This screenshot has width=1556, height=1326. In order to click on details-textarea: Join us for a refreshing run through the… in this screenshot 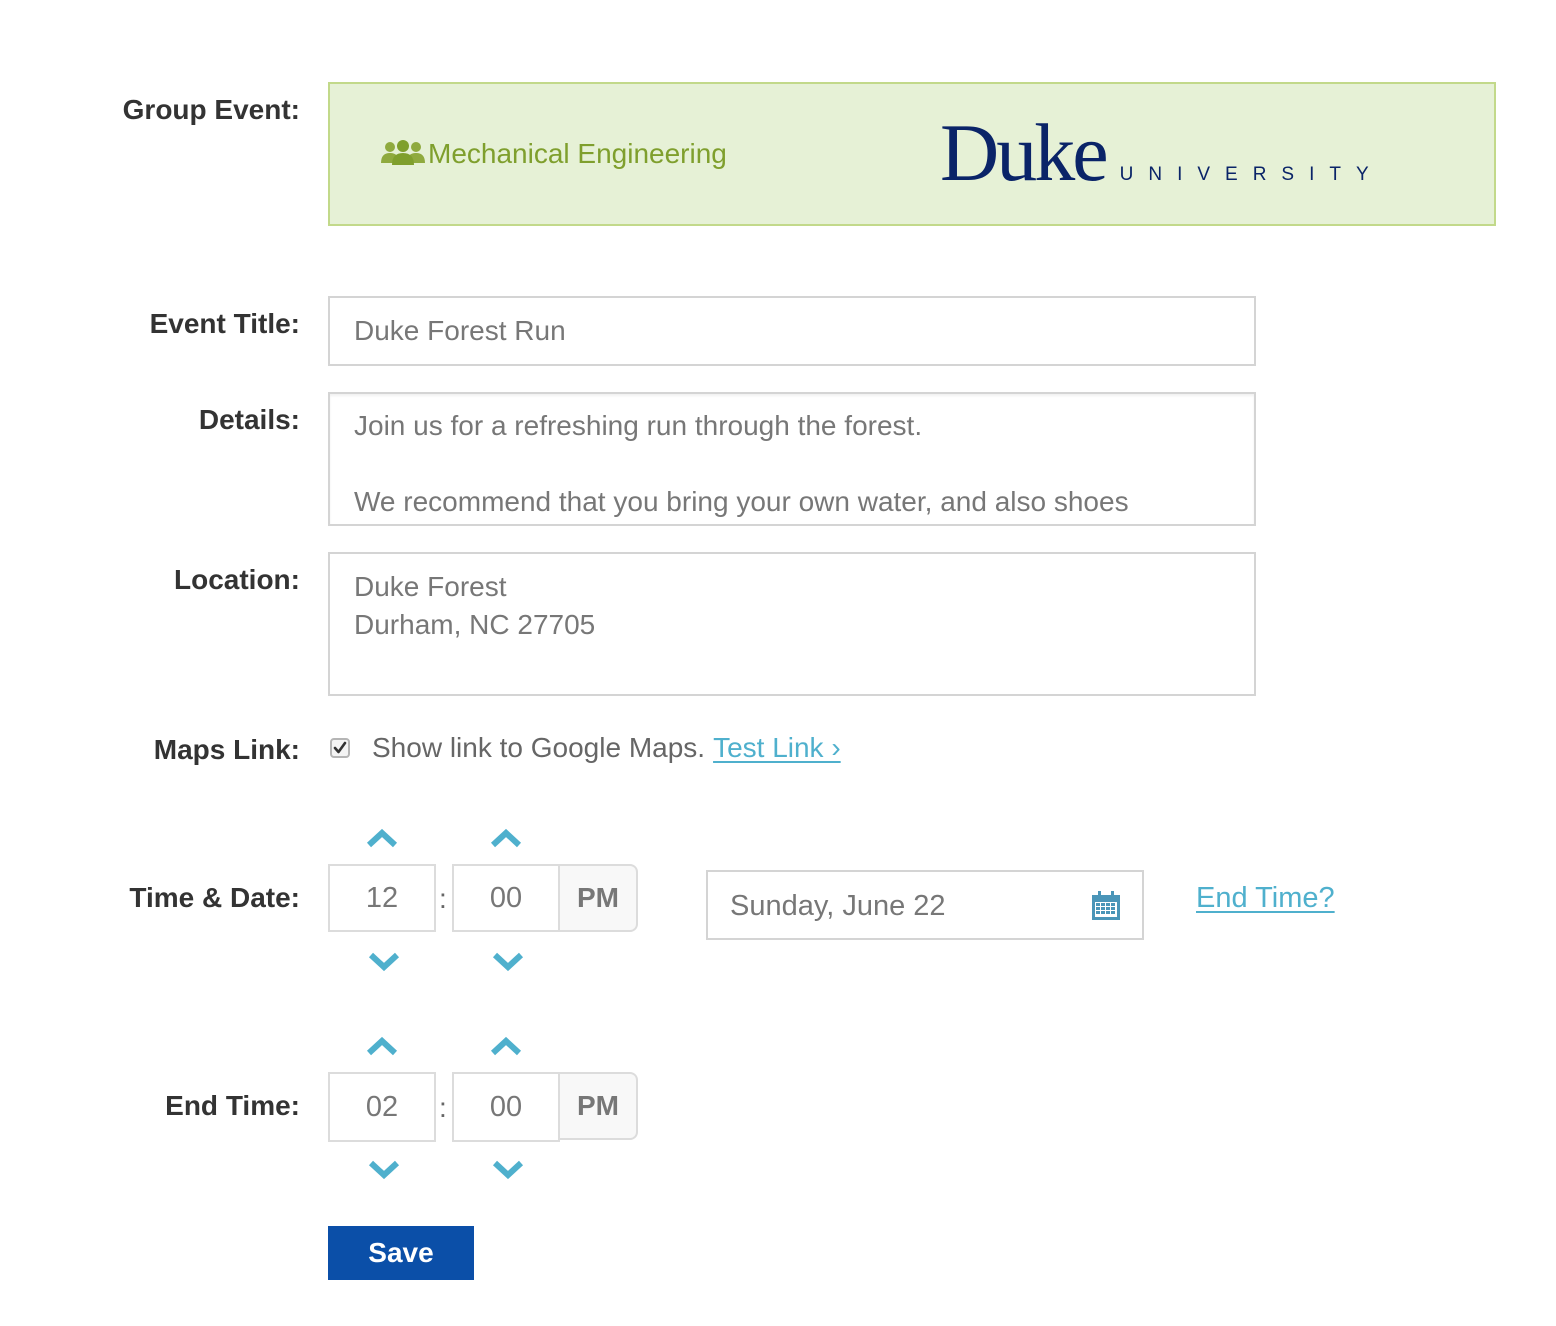, I will do `click(792, 459)`.